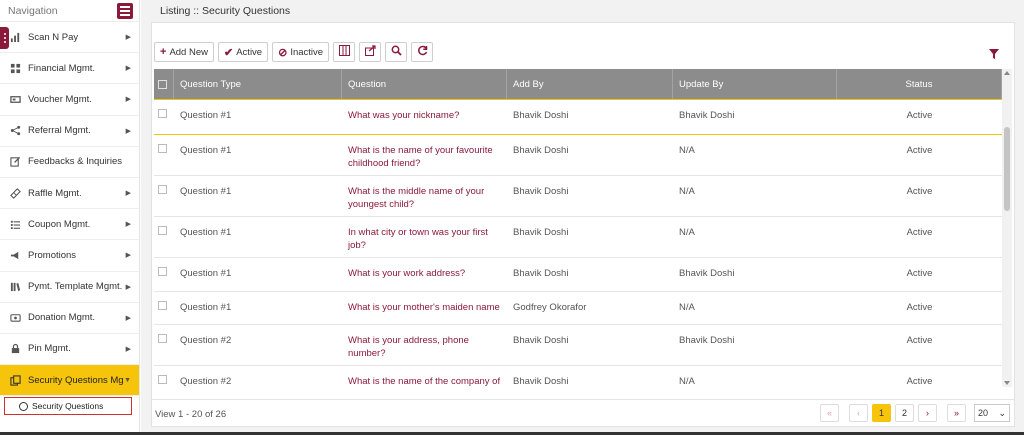 The image size is (1024, 435). I want to click on sidebar-item-label: Voucher Mgmt., so click(60, 99).